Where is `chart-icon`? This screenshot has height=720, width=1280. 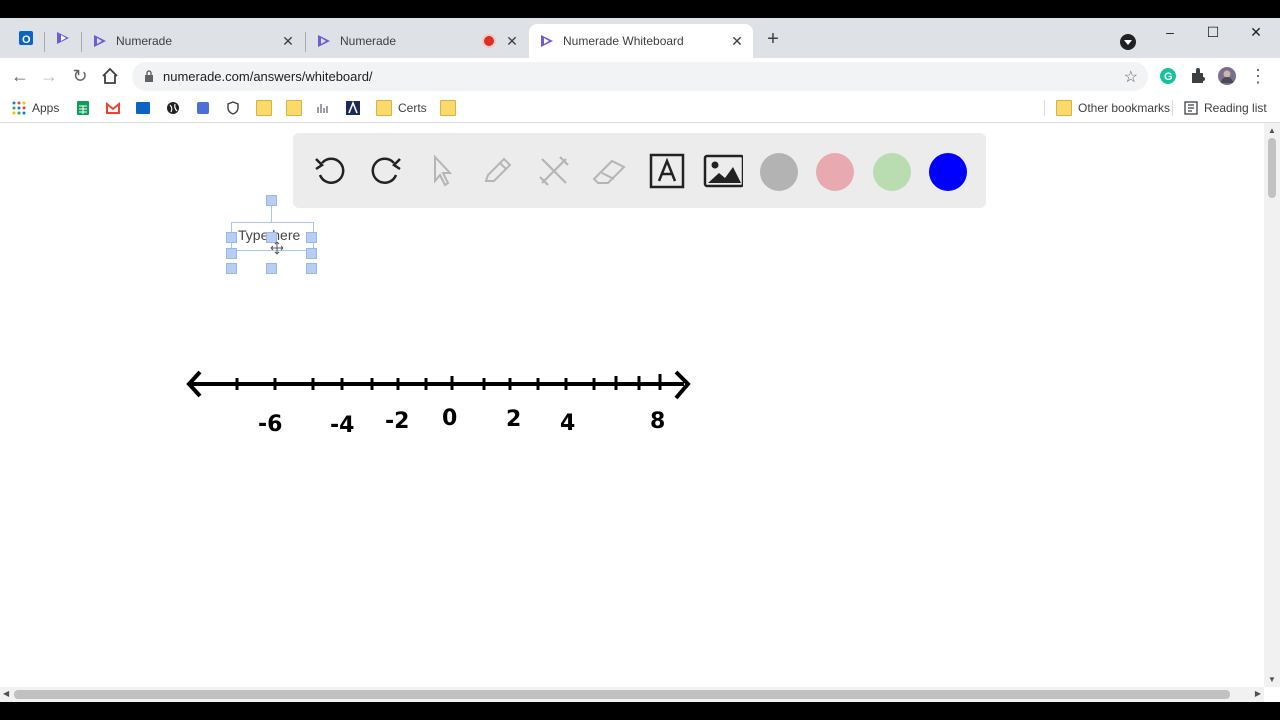 chart-icon is located at coordinates (322, 108).